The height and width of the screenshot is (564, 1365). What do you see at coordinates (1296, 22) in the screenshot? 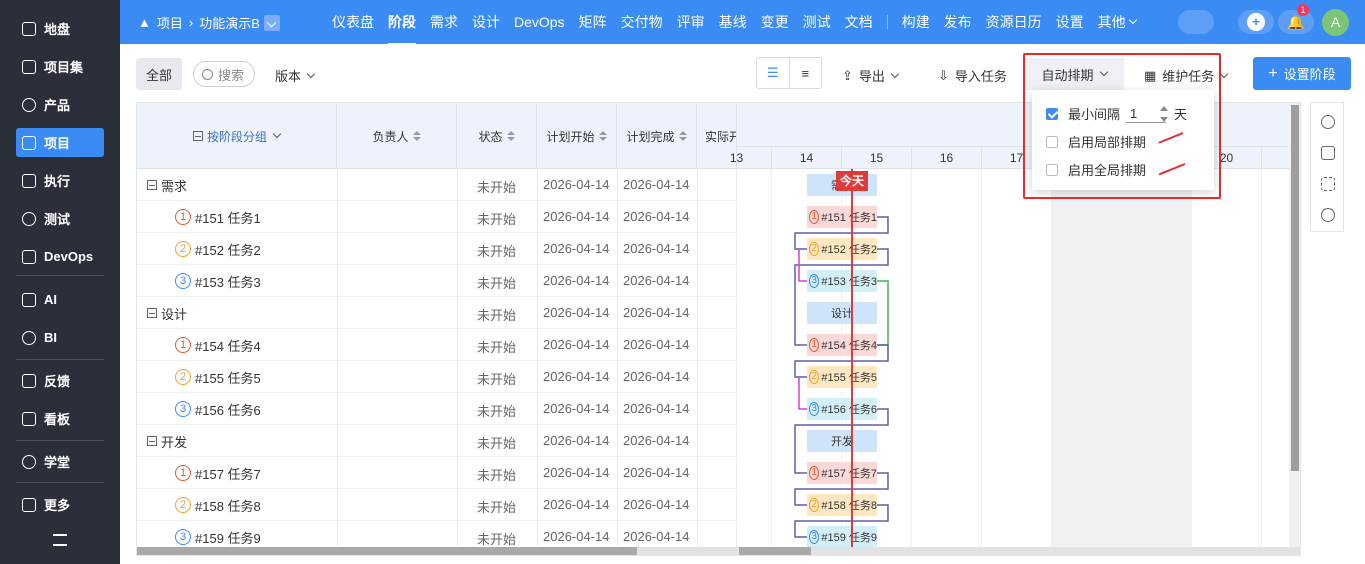
I see `bell-icon: 🔔` at bounding box center [1296, 22].